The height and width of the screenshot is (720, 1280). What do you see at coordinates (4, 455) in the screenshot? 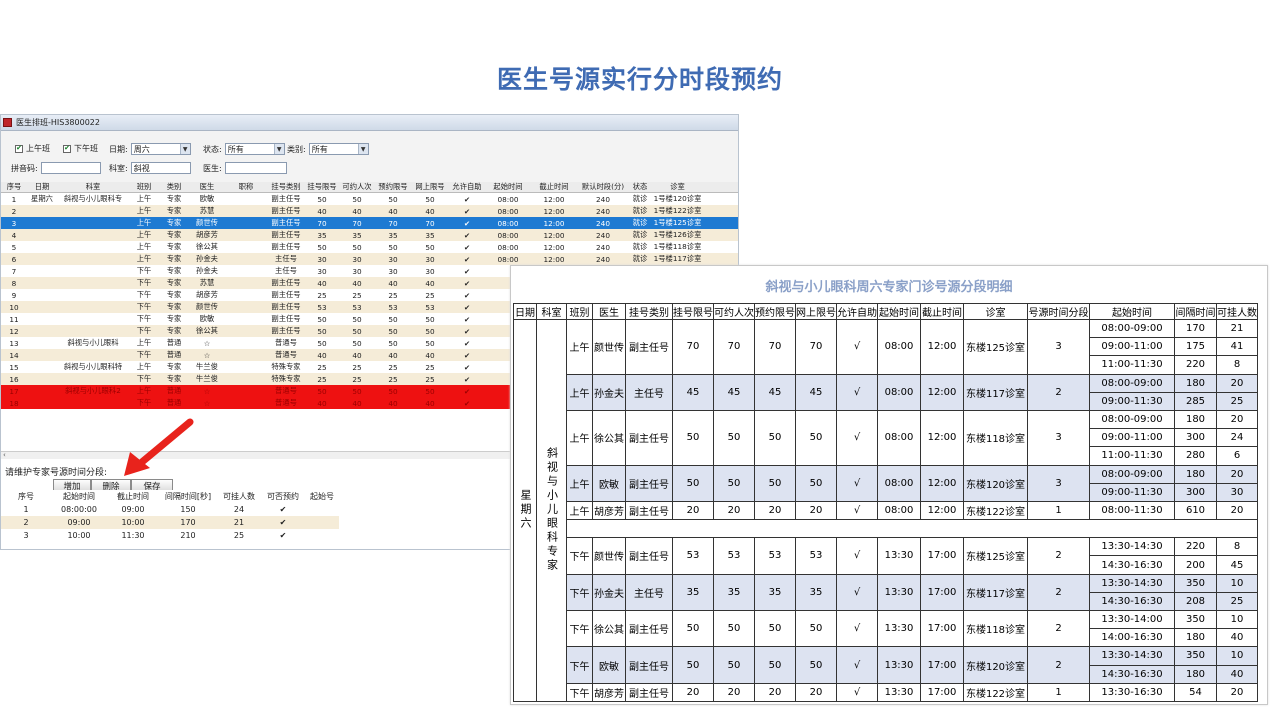
I see `scroll-left-icon: ‹` at bounding box center [4, 455].